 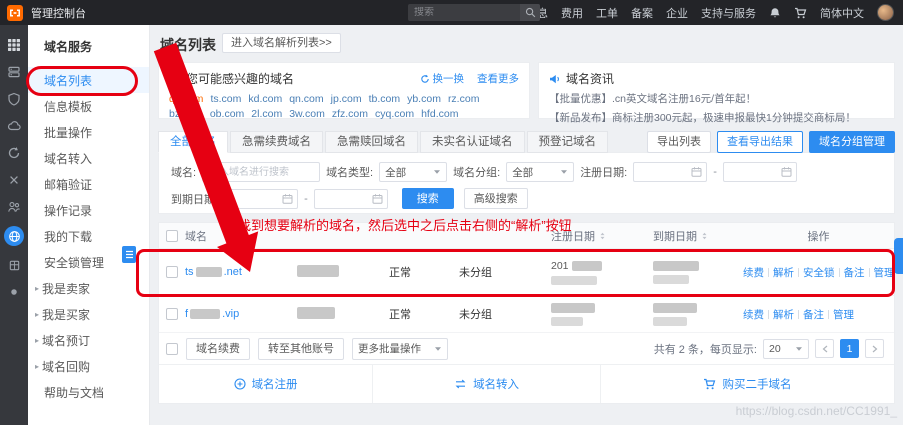 What do you see at coordinates (301, 348) in the screenshot?
I see `batch-transfer-button: 转至其他账号` at bounding box center [301, 348].